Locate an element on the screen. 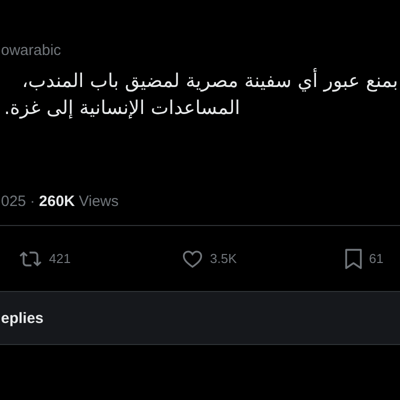 The width and height of the screenshot is (400, 400). user-handle: owarabic is located at coordinates (31, 50).